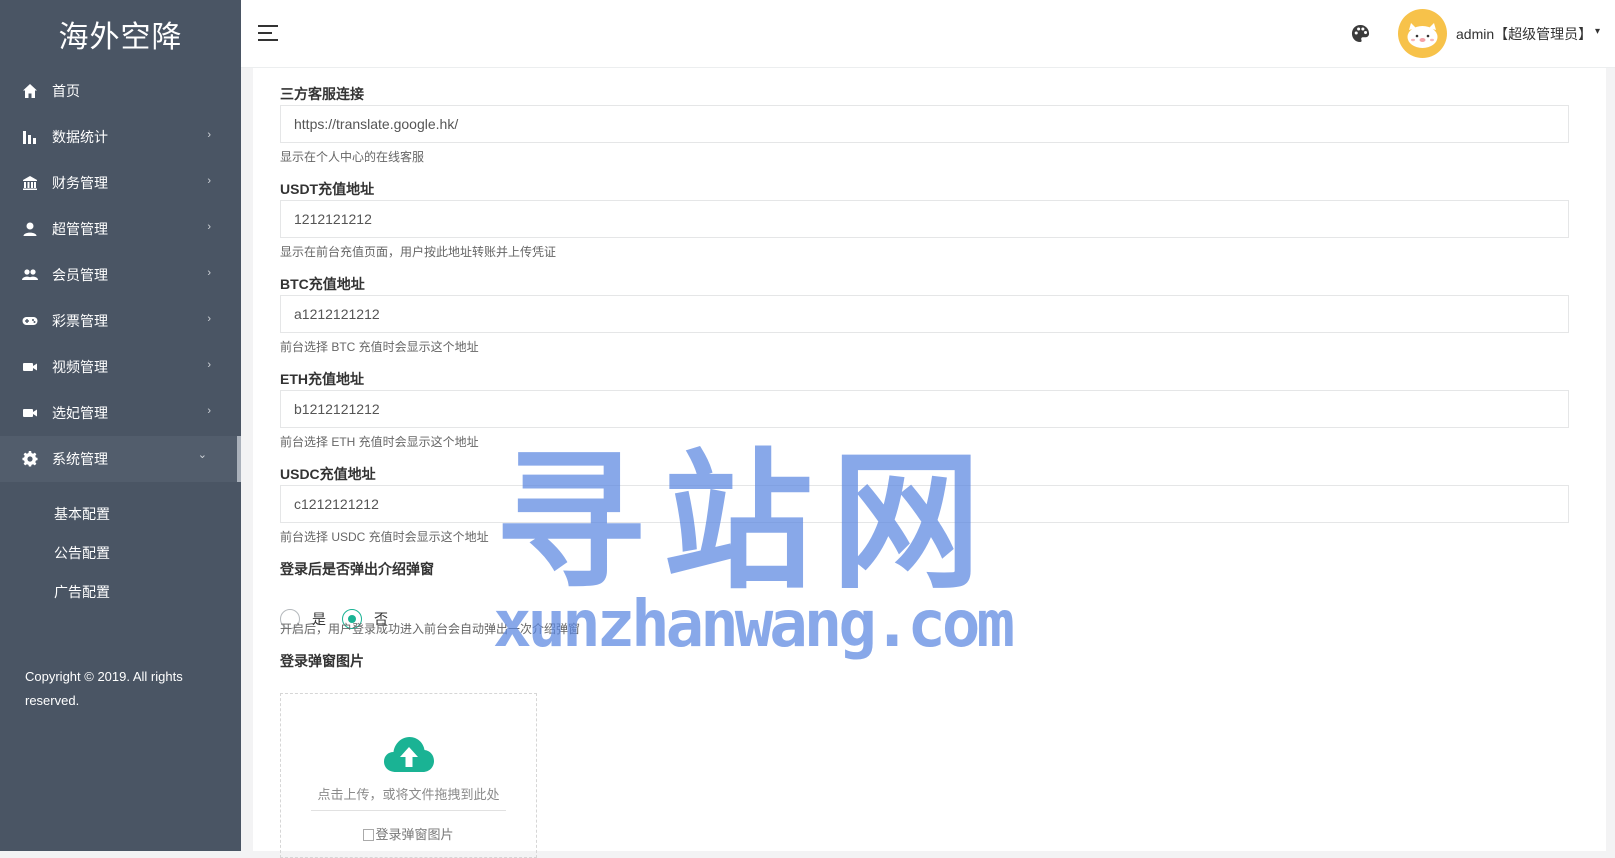 The width and height of the screenshot is (1615, 858). I want to click on image-preview: 登录弹窗图片, so click(408, 833).